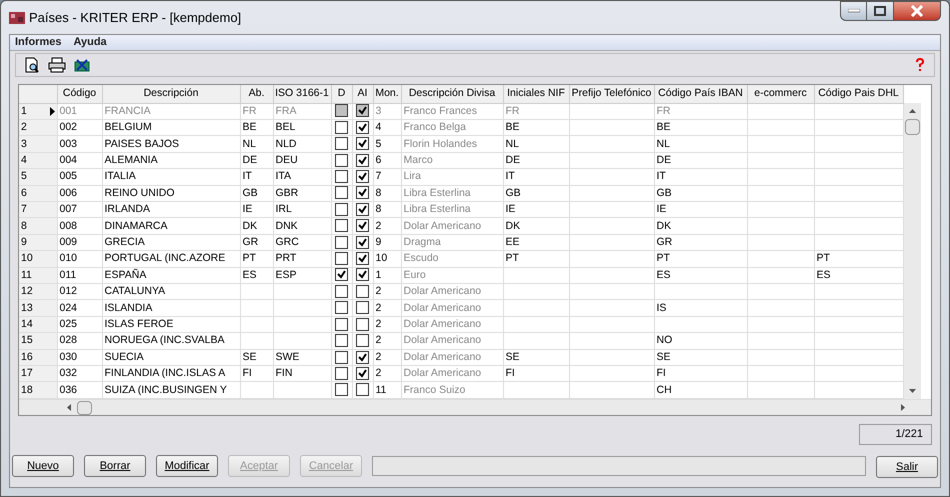 The height and width of the screenshot is (497, 950). What do you see at coordinates (127, 209) in the screenshot?
I see `table-cell: IRLANDA` at bounding box center [127, 209].